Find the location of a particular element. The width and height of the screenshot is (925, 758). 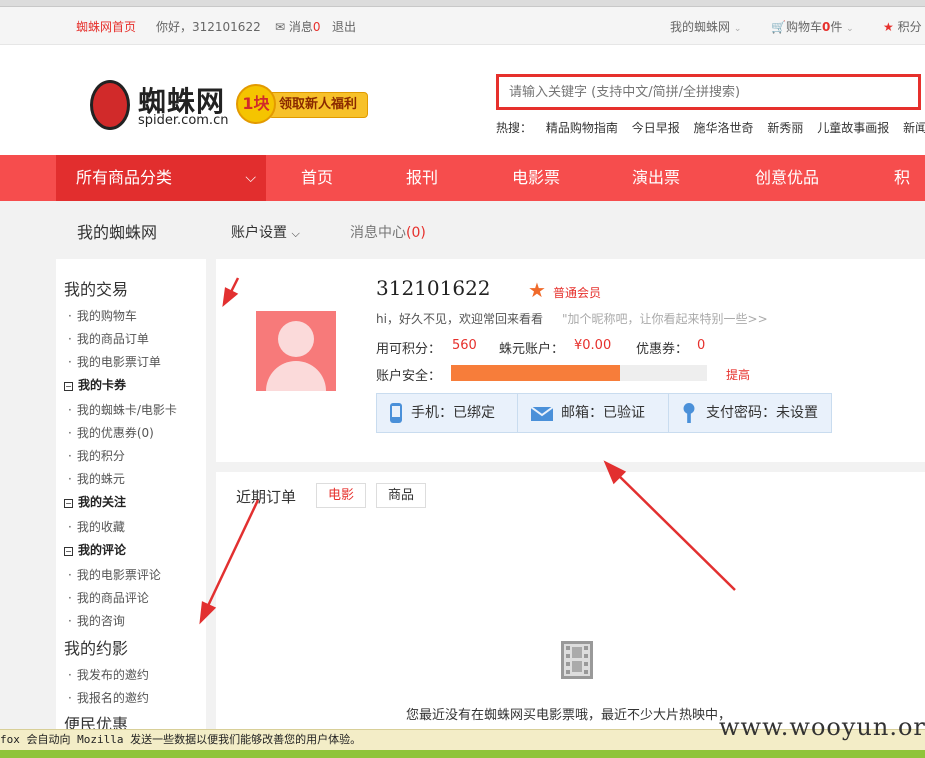

security-progress is located at coordinates (579, 373).